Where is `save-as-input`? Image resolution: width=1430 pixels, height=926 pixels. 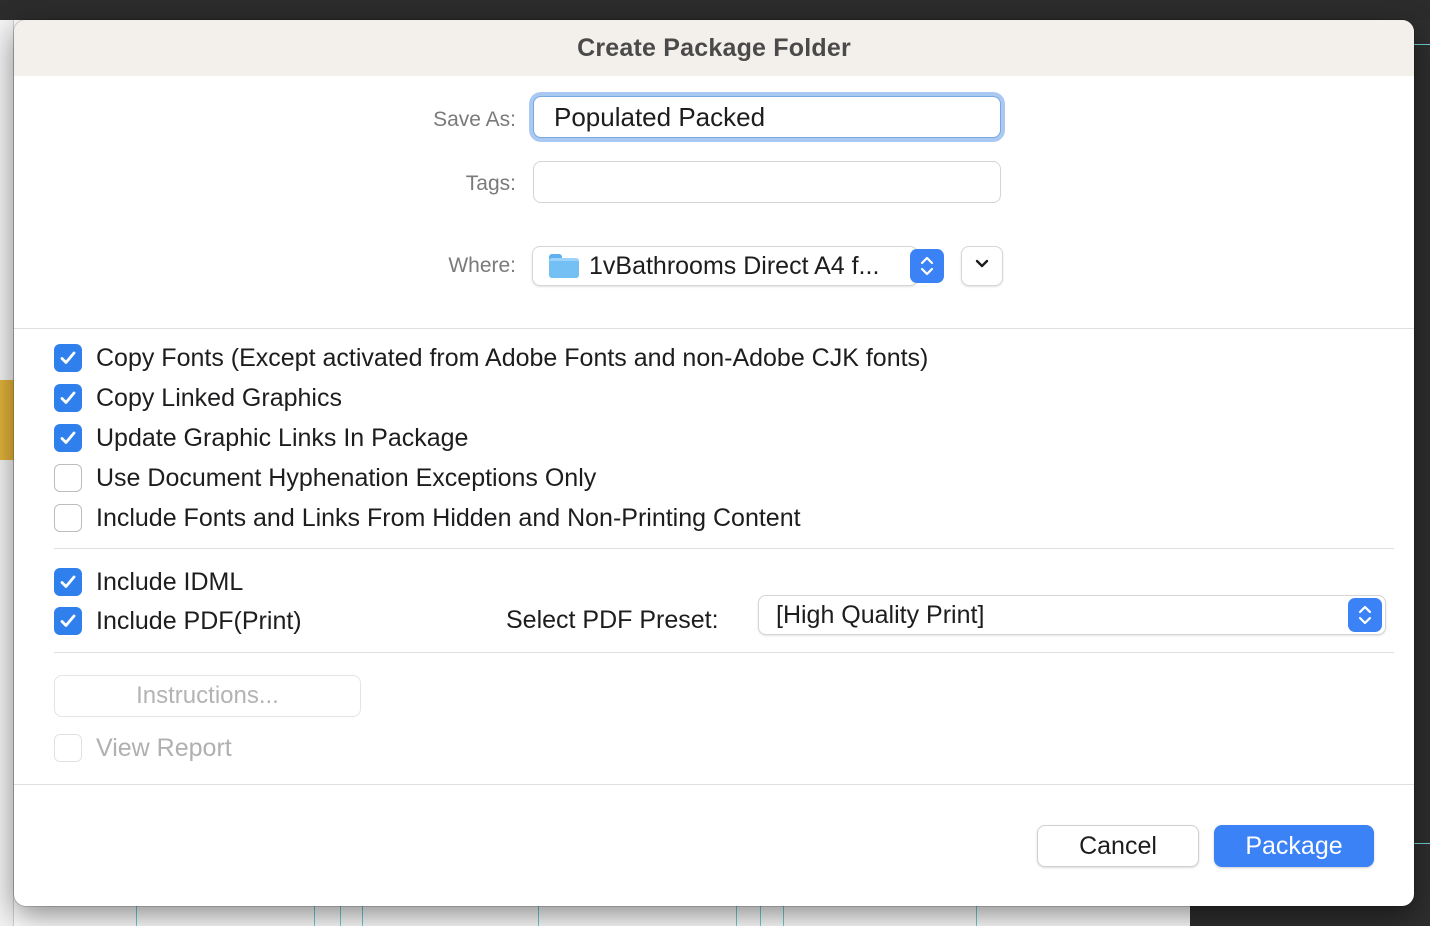
save-as-input is located at coordinates (767, 117).